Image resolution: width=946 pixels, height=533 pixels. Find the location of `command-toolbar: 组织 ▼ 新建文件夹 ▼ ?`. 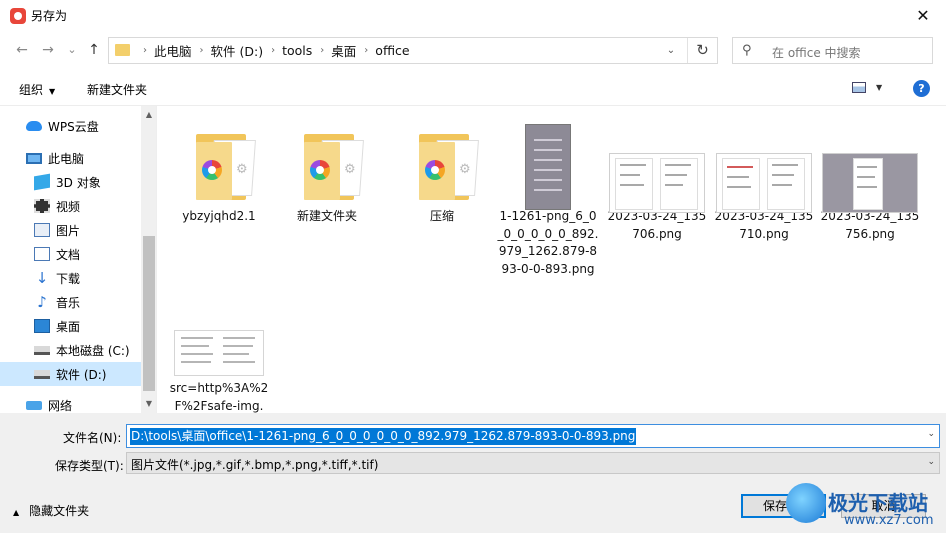

command-toolbar: 组织 ▼ 新建文件夹 ▼ ? is located at coordinates (473, 88).